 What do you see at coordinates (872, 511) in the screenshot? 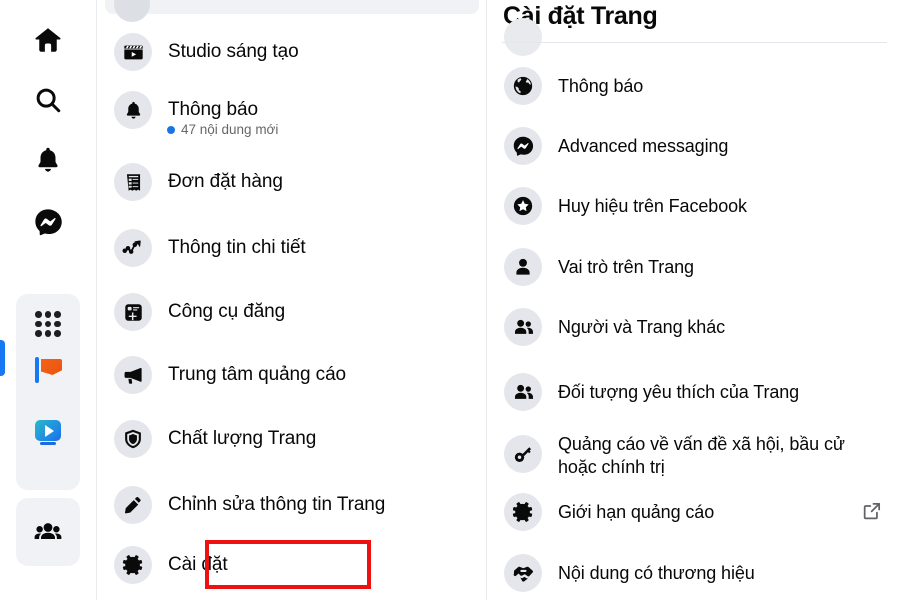
I see `external-link-icon` at bounding box center [872, 511].